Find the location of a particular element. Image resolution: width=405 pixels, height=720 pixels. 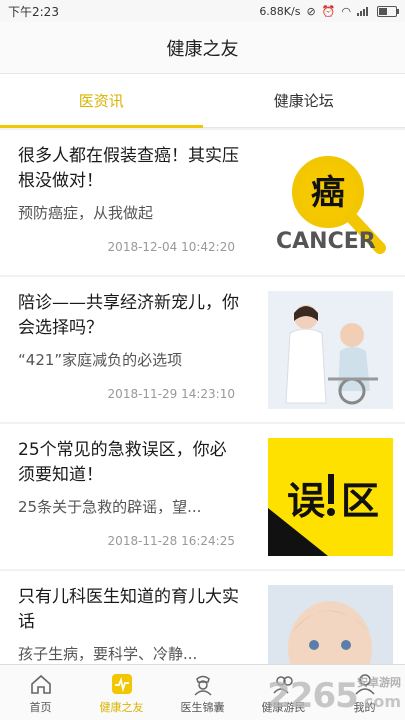

article-thumbnail: 误 区 is located at coordinates (330, 497).